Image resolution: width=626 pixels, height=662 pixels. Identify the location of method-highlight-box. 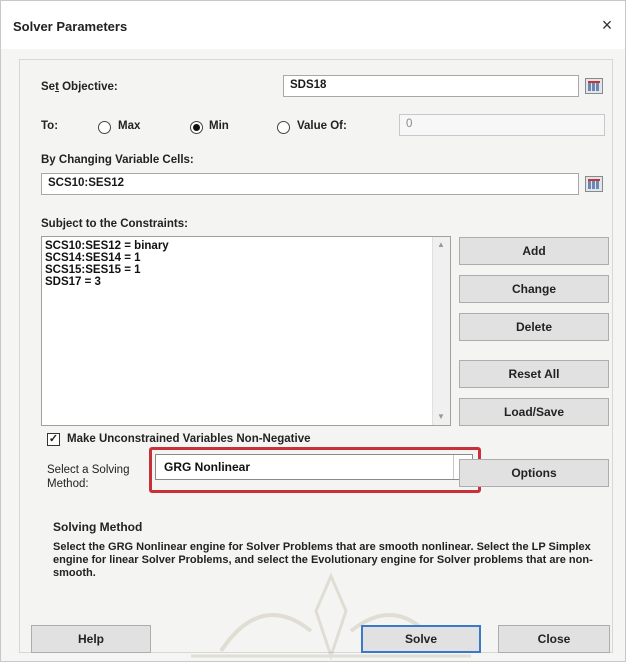
(315, 470).